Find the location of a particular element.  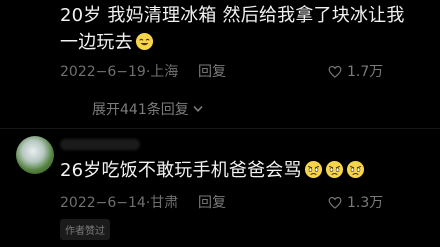

comment-2-text-wrap: 26岁吃饭不敢玩手机爸爸会骂 is located at coordinates (212, 171).